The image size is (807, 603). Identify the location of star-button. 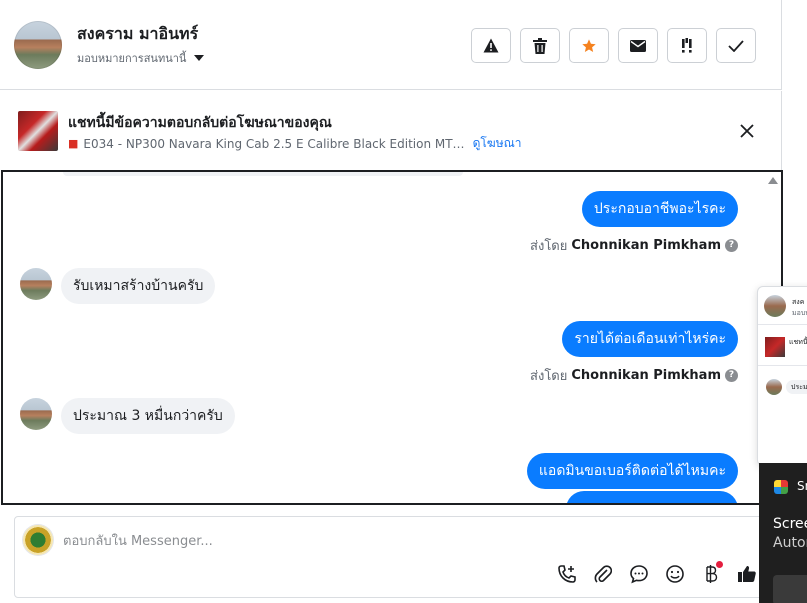
(589, 45).